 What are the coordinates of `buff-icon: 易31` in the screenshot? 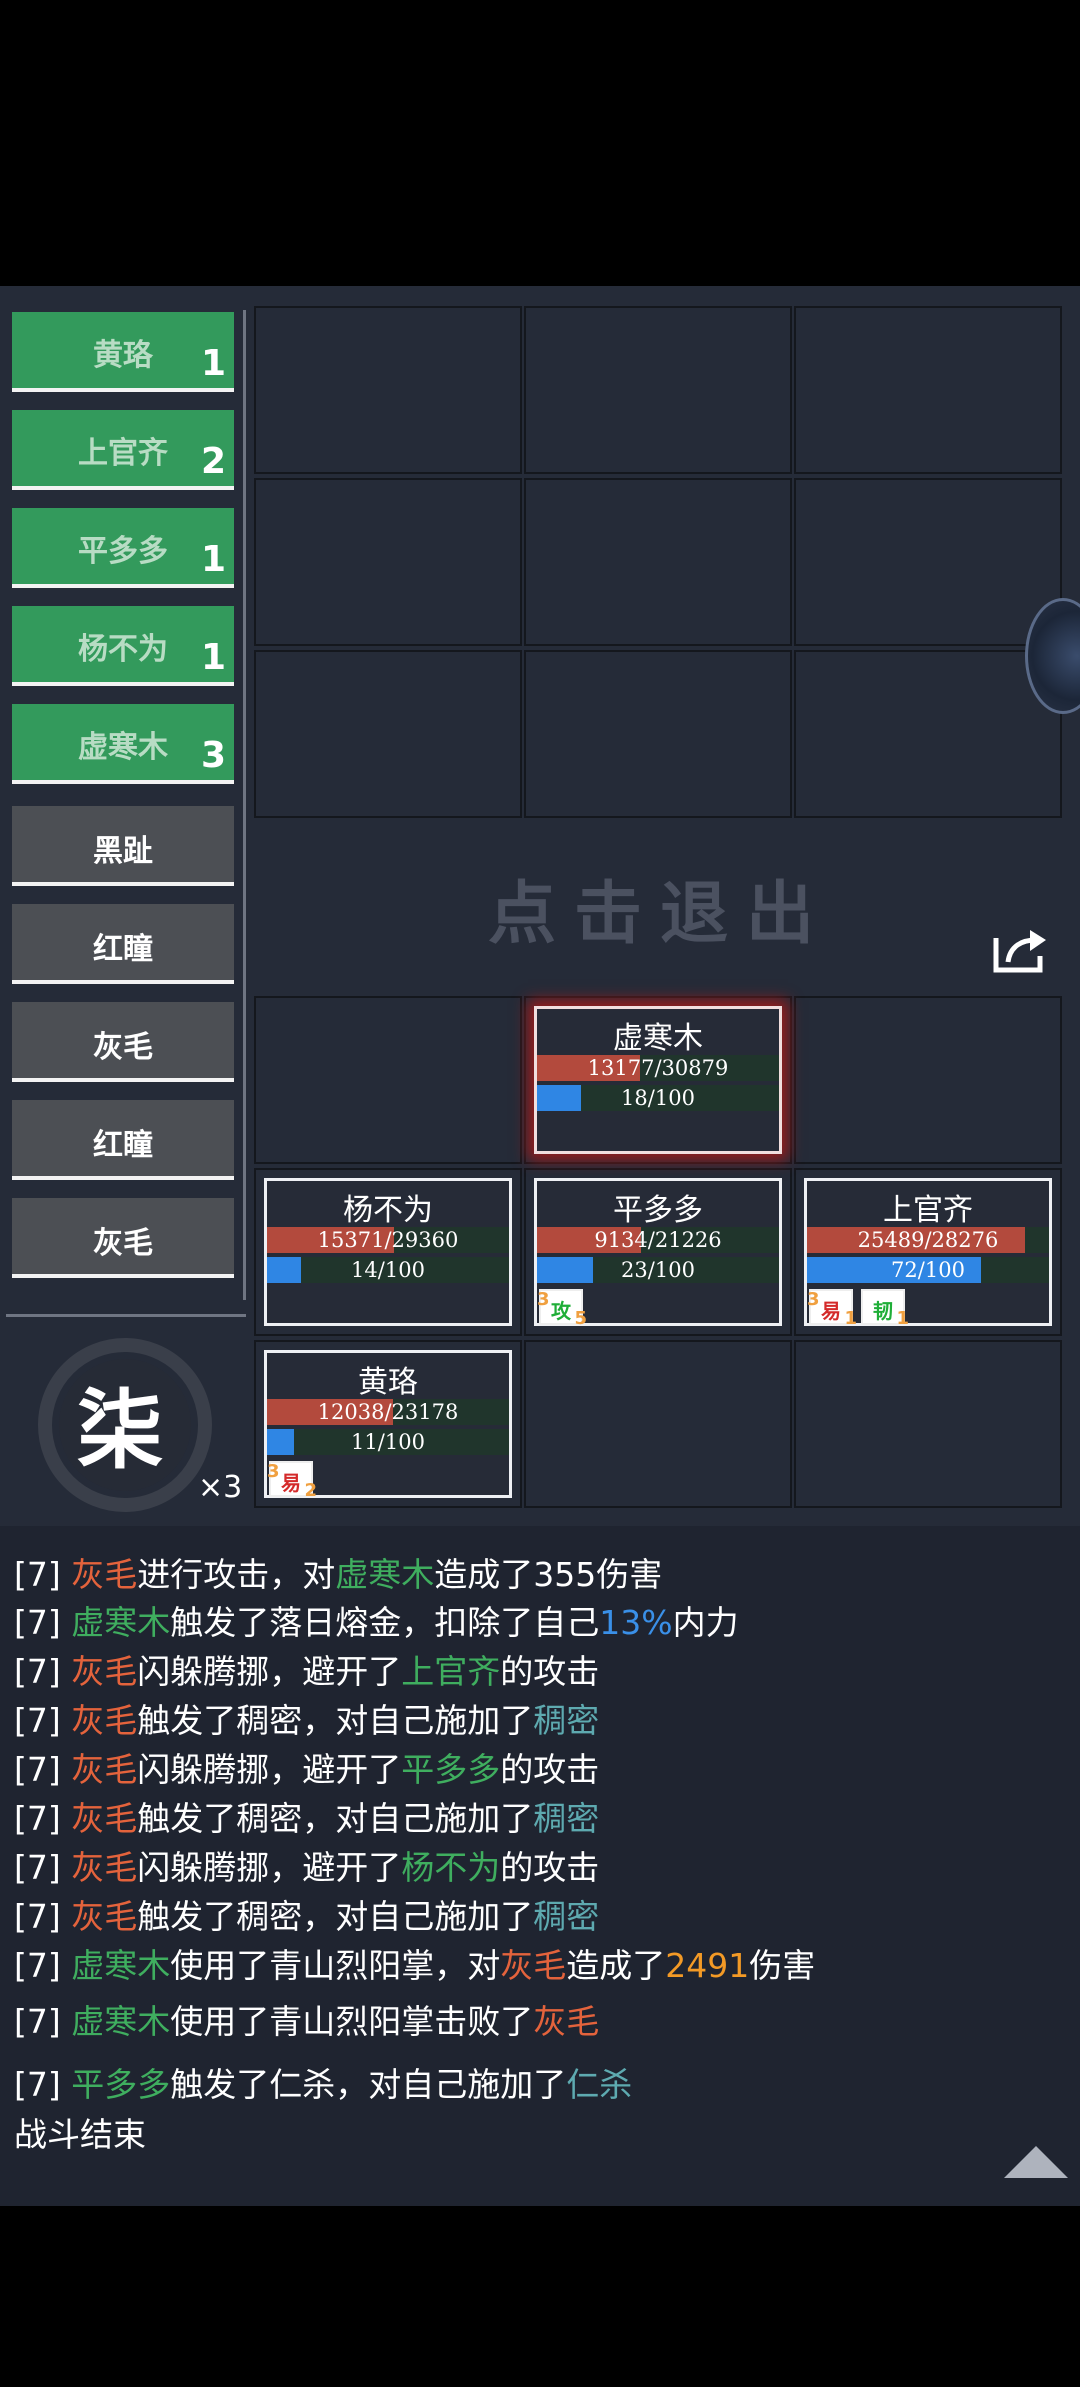 It's located at (832, 1309).